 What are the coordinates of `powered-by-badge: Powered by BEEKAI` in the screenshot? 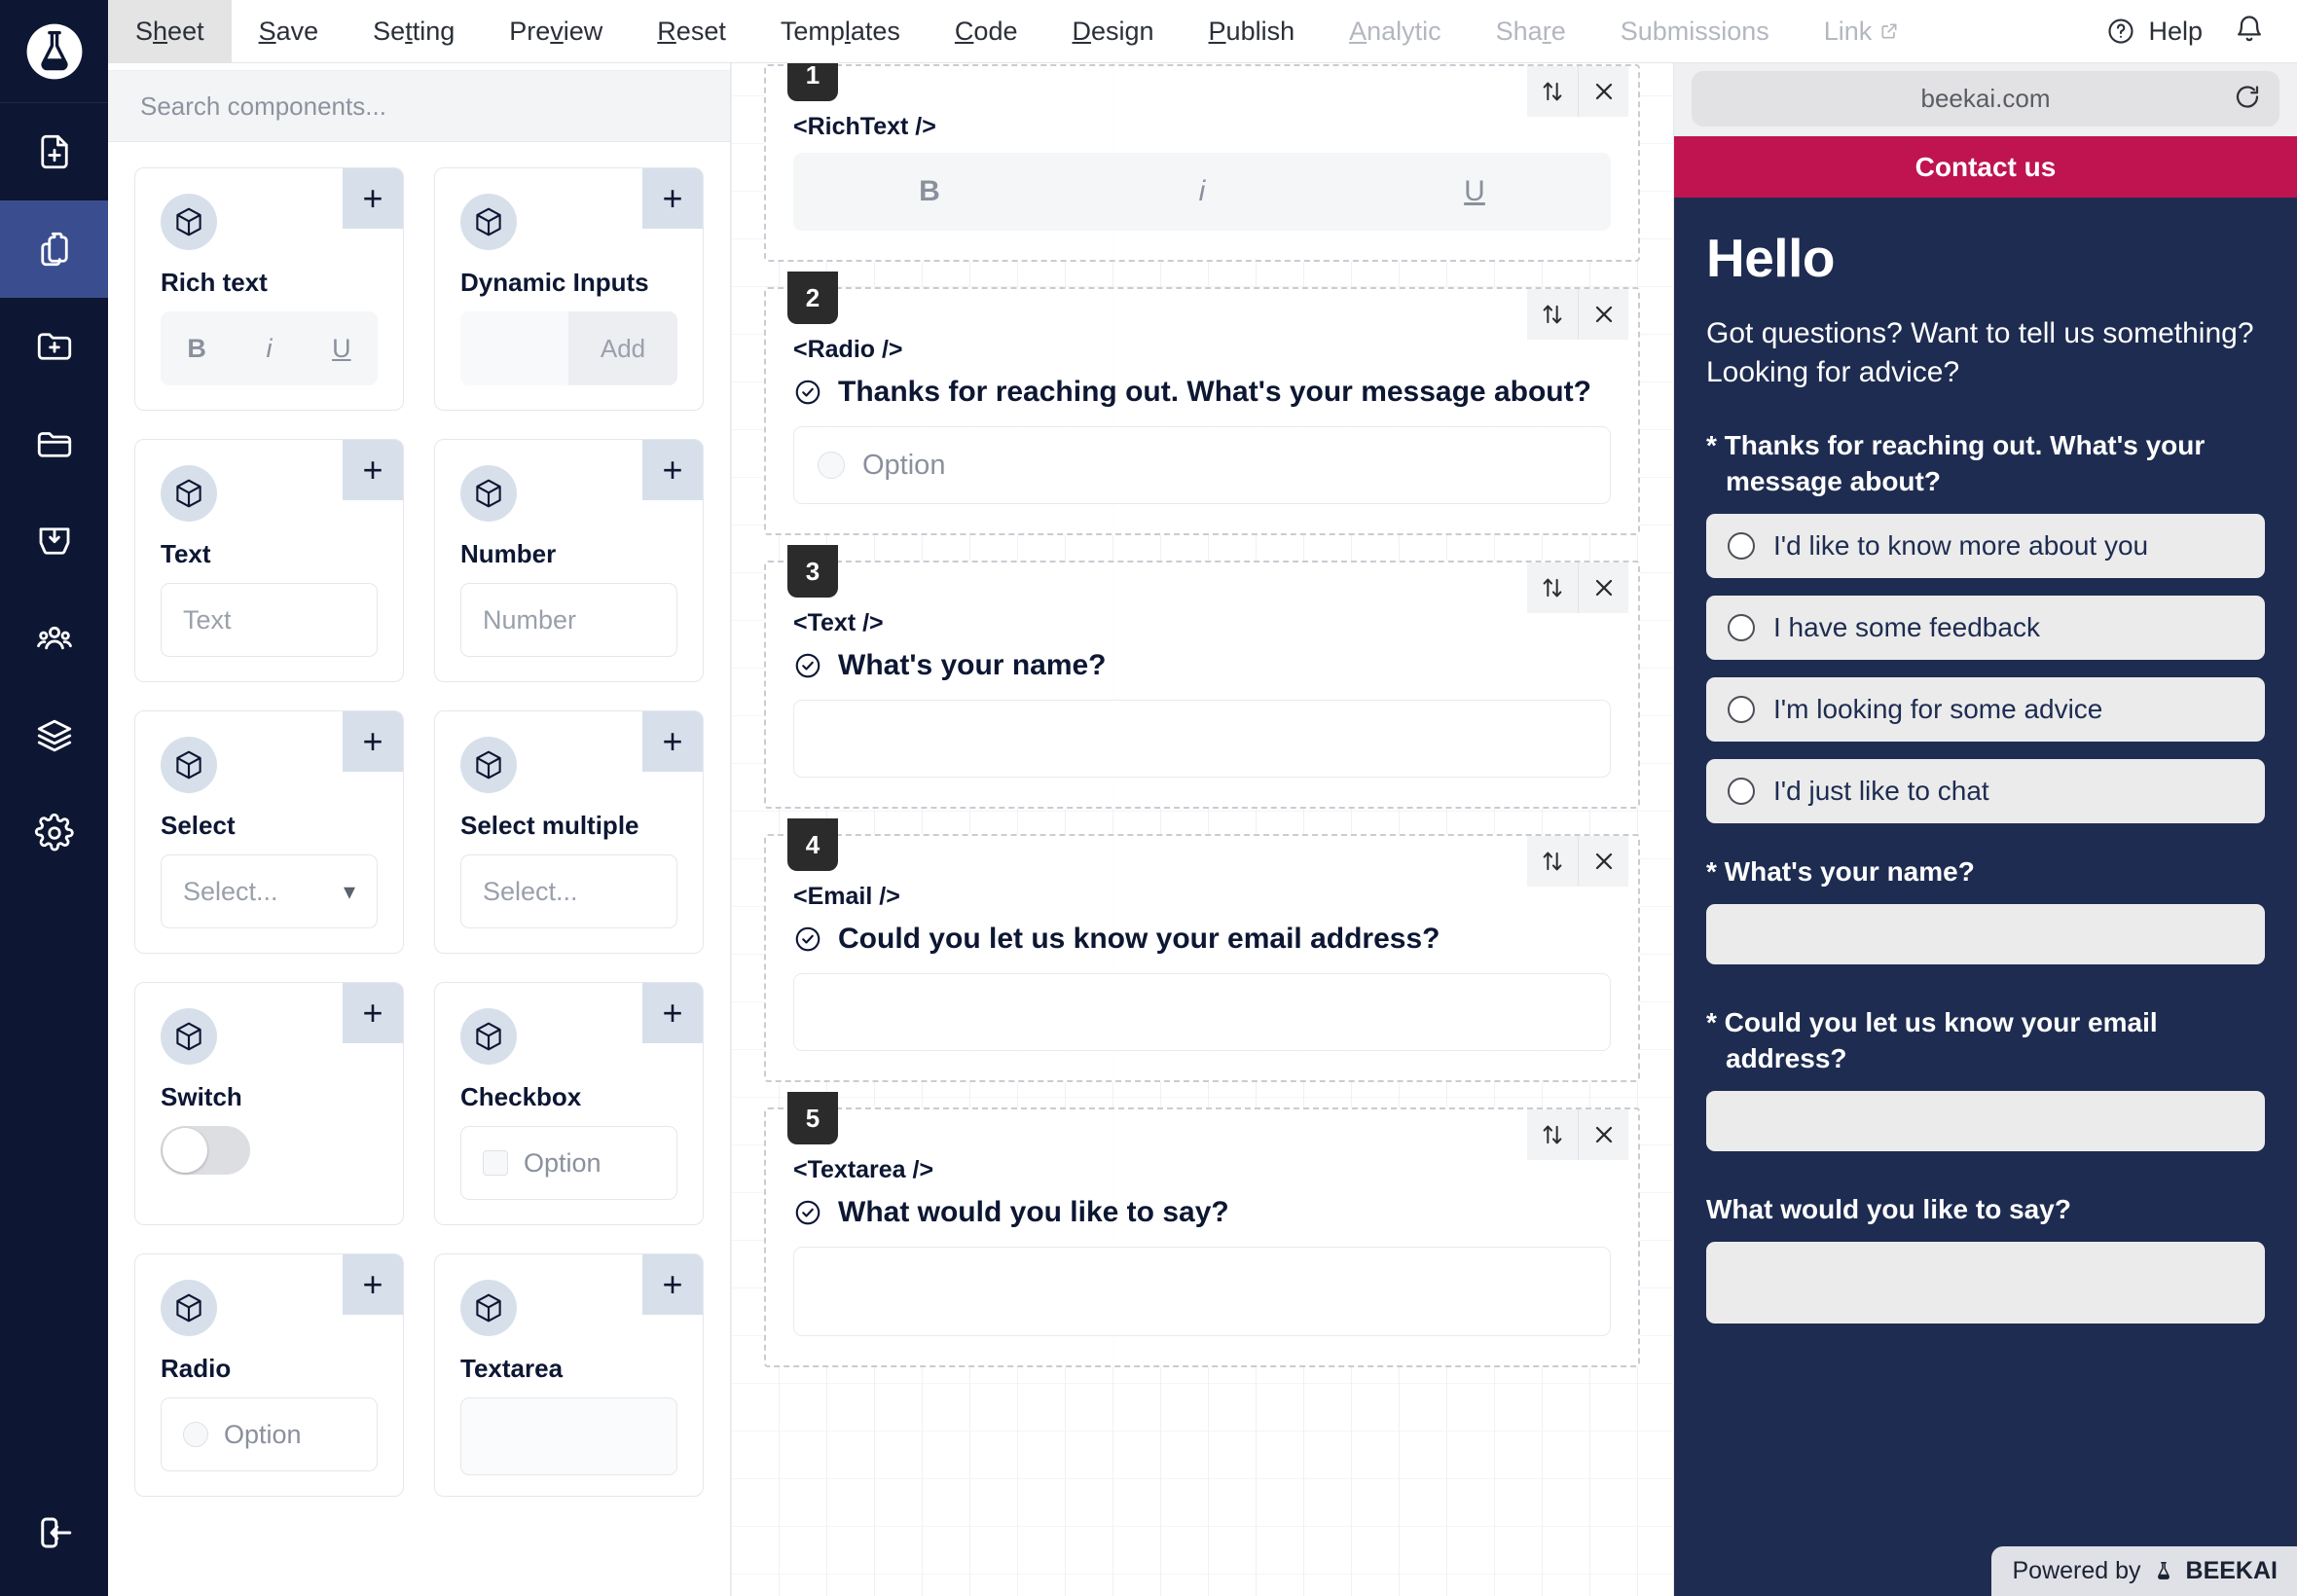 It's located at (2143, 1571).